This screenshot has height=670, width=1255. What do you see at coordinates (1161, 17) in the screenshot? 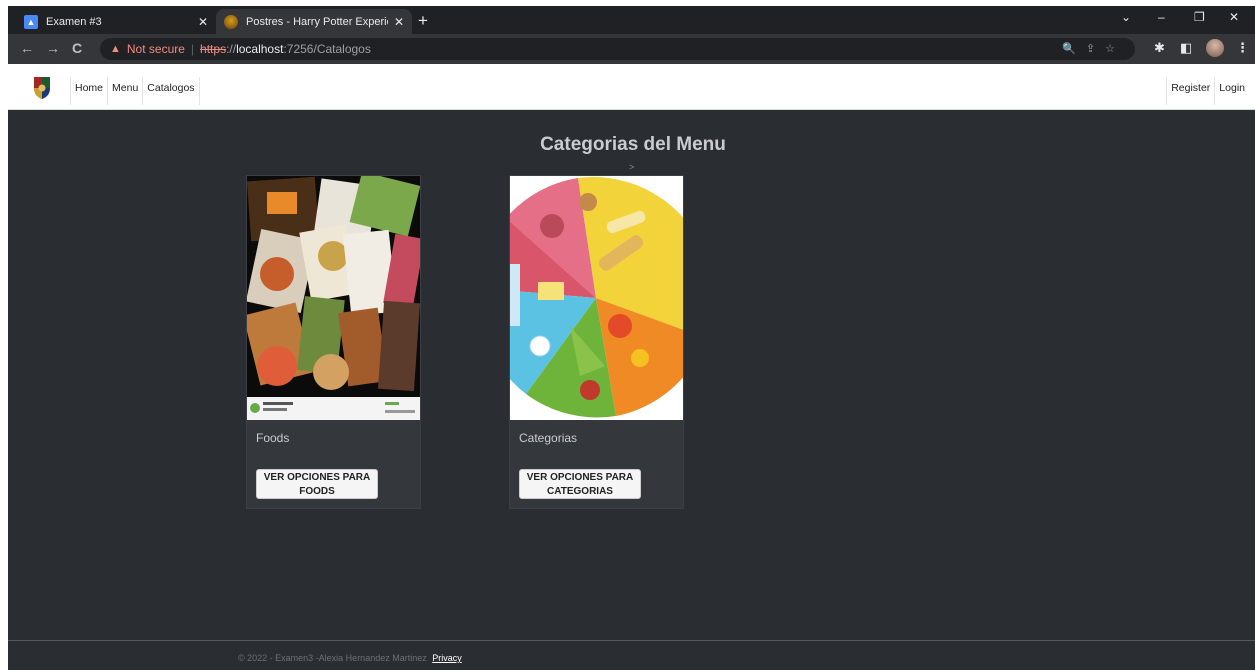
I see `minimize-icon: –` at bounding box center [1161, 17].